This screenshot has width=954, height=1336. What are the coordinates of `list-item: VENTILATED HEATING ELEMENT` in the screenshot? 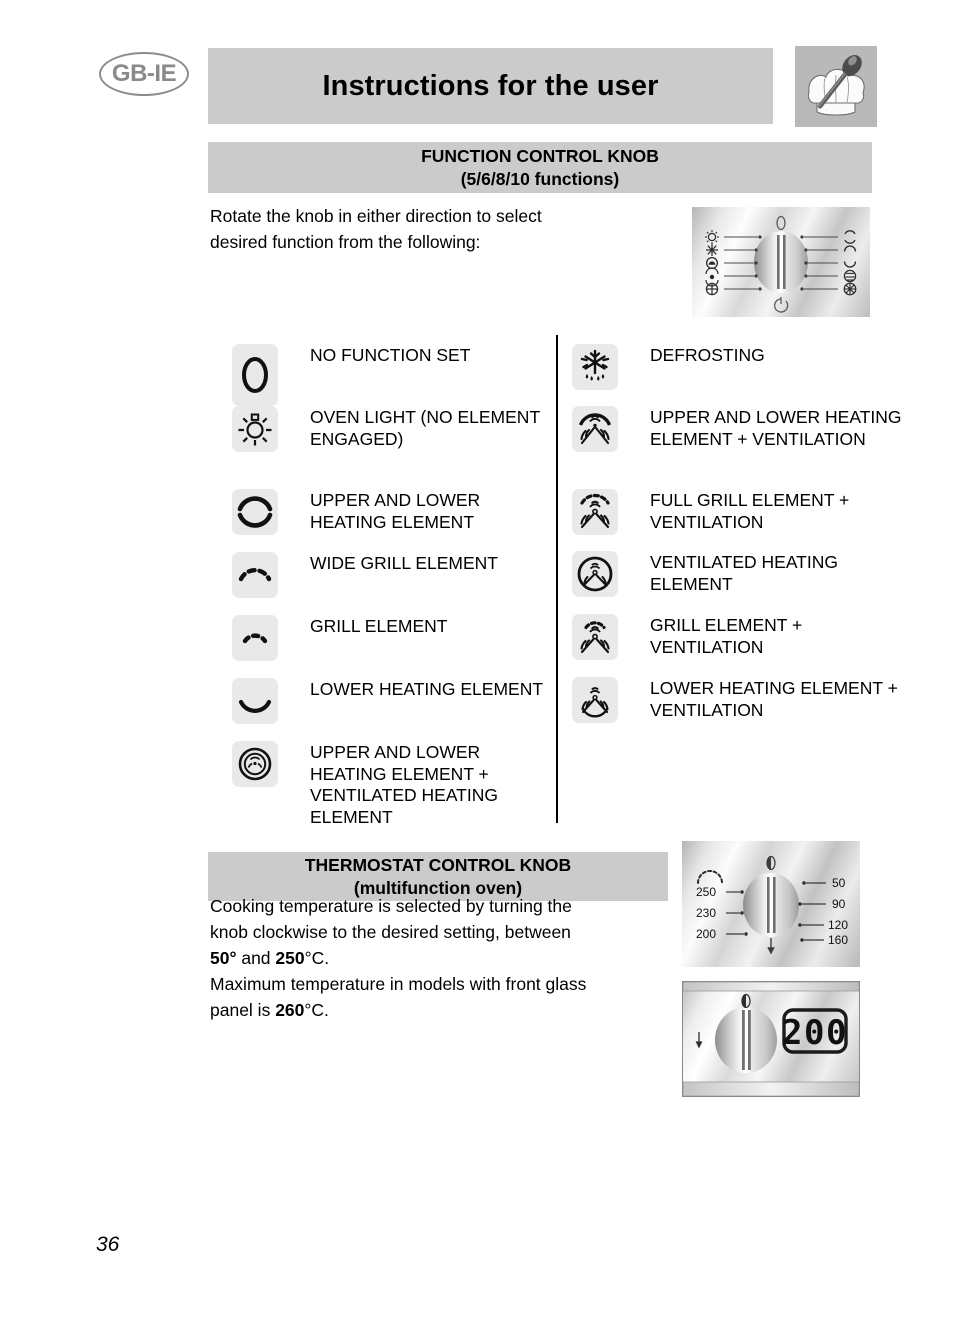 It's located at (737, 574).